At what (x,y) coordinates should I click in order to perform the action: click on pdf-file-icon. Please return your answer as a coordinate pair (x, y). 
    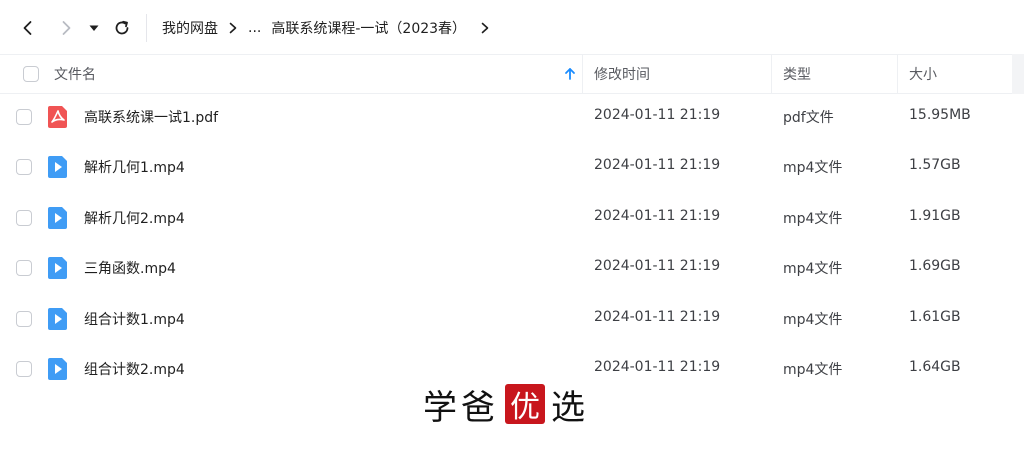
    Looking at the image, I should click on (57, 117).